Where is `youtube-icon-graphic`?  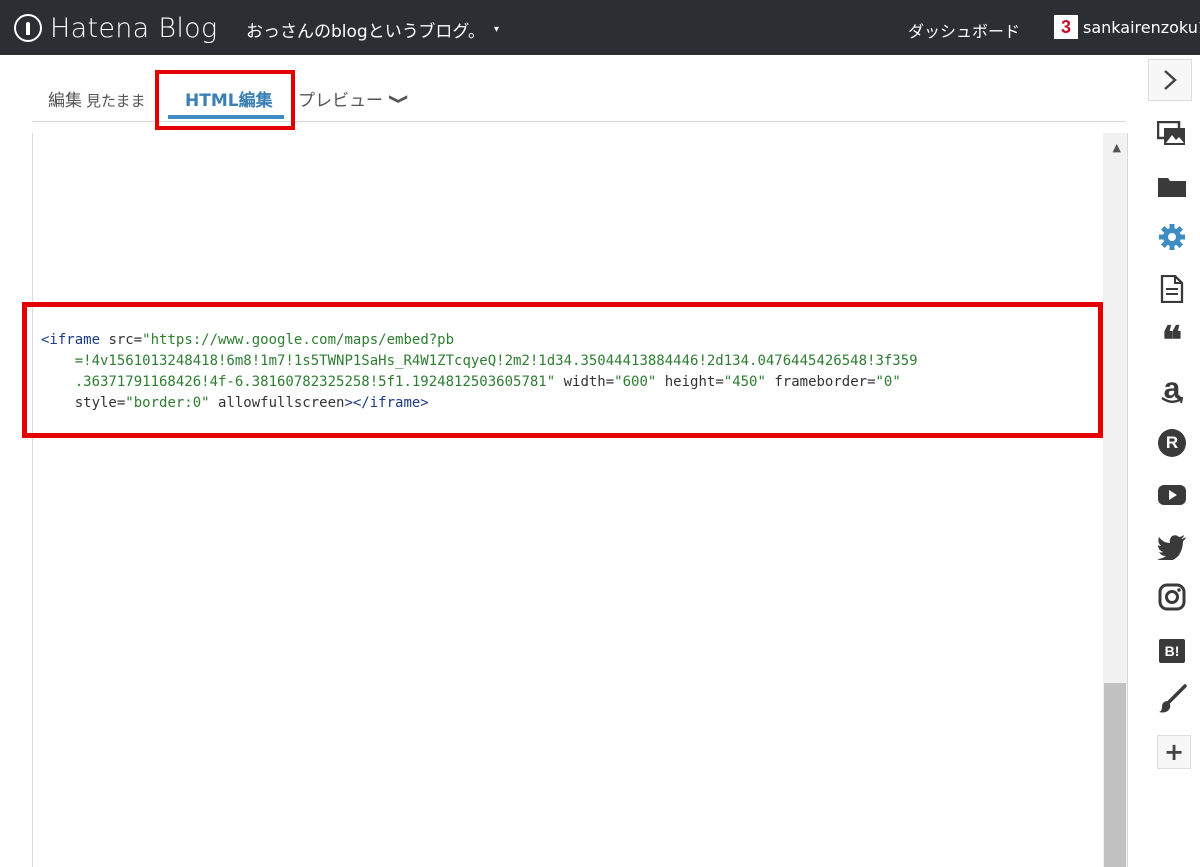
youtube-icon-graphic is located at coordinates (1172, 495).